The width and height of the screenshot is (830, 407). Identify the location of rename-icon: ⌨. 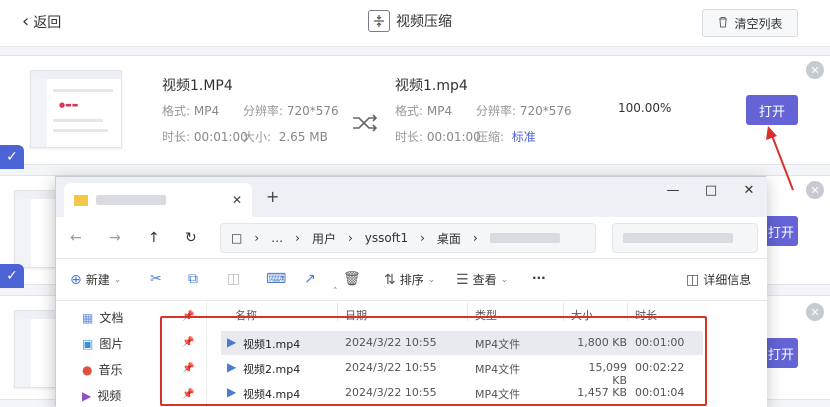
(276, 279).